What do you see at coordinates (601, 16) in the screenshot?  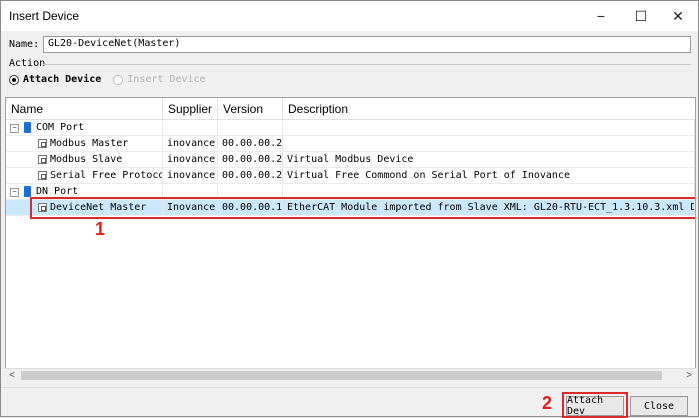 I see `minimize-button: −` at bounding box center [601, 16].